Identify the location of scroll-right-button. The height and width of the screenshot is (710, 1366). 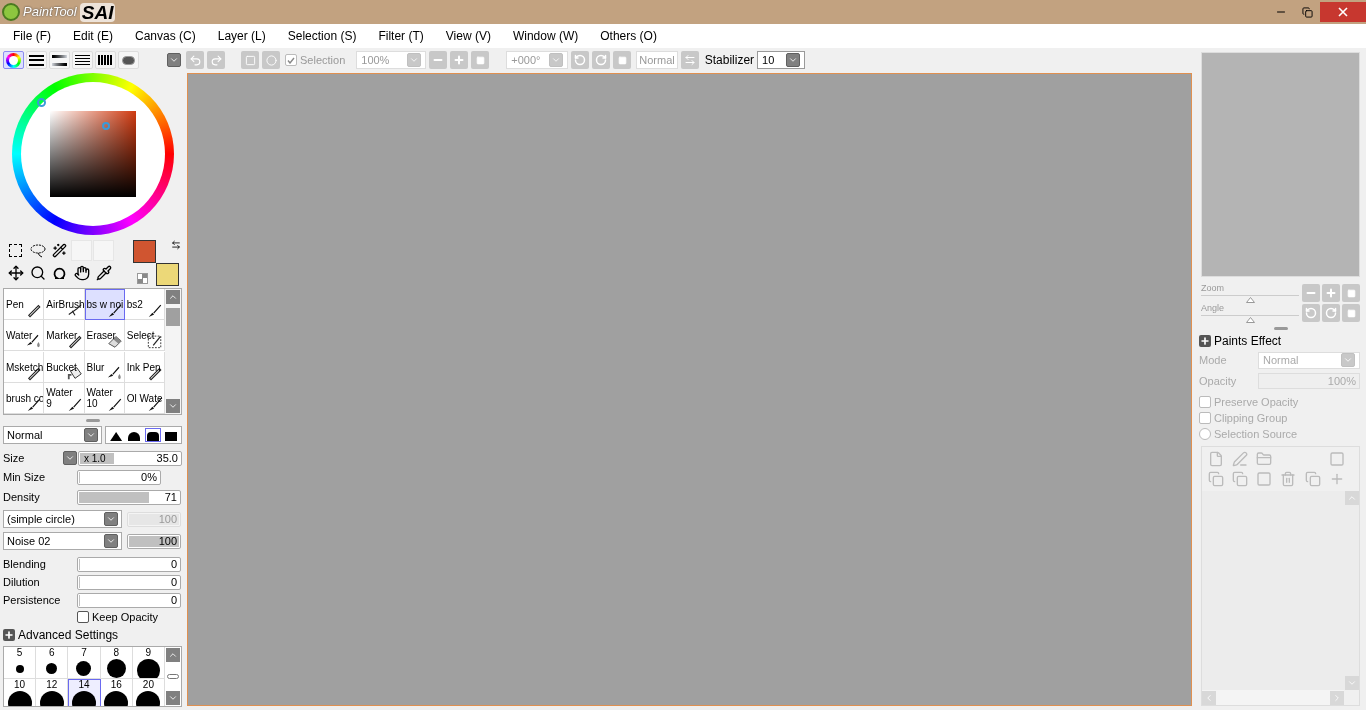
(1337, 697).